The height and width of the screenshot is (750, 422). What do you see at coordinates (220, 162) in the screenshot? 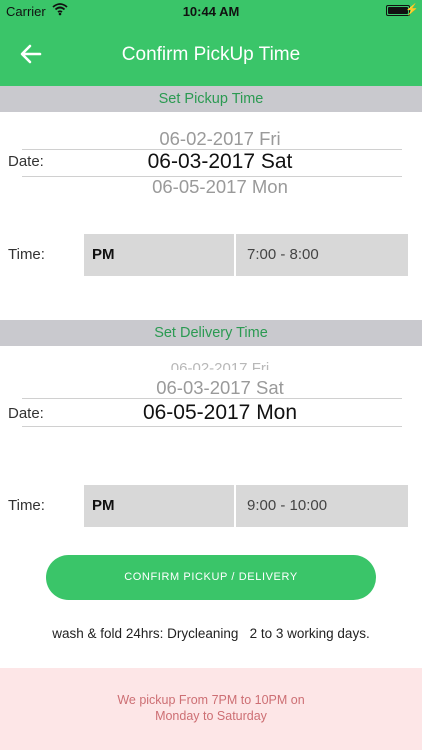
I see `pickup-date-selected: 06-03-2017 Sat` at bounding box center [220, 162].